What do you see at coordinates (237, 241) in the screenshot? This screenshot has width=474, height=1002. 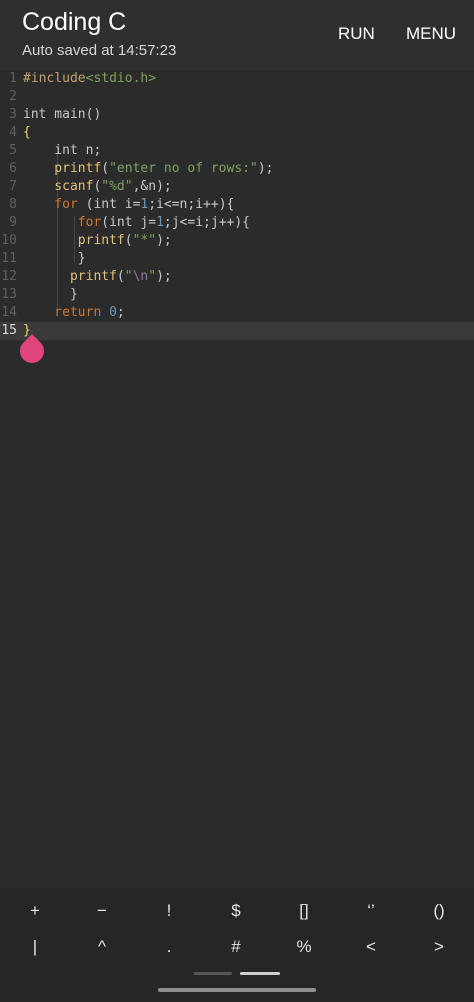 I see `code-line: 10 printf("*");` at bounding box center [237, 241].